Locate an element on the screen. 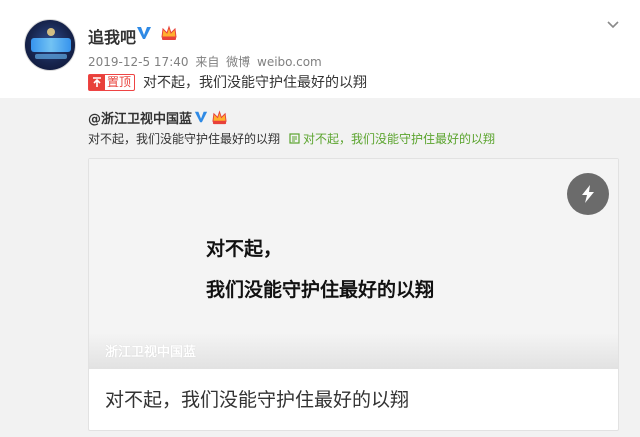 This screenshot has width=640, height=437. post-text: 对不起，我们没能守护住最好的以翔 is located at coordinates (255, 83).